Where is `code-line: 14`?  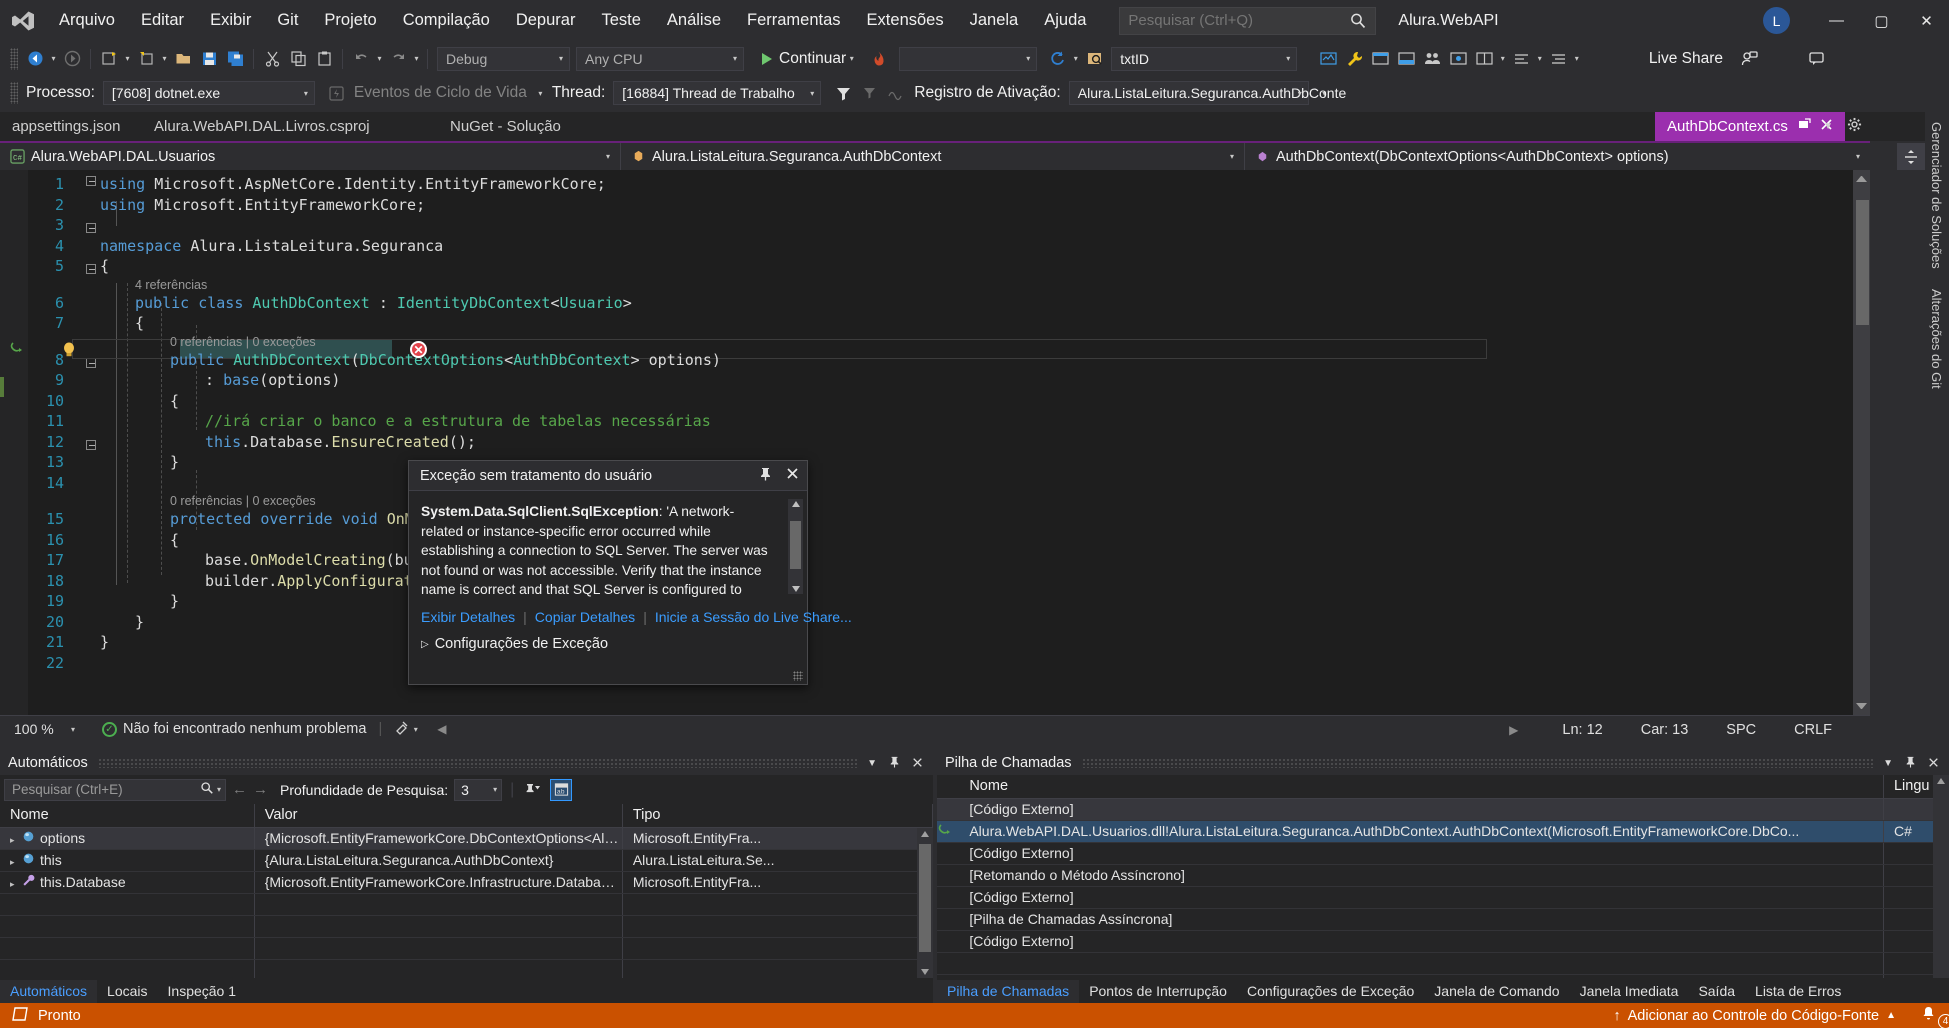 code-line: 14 is located at coordinates (920, 484).